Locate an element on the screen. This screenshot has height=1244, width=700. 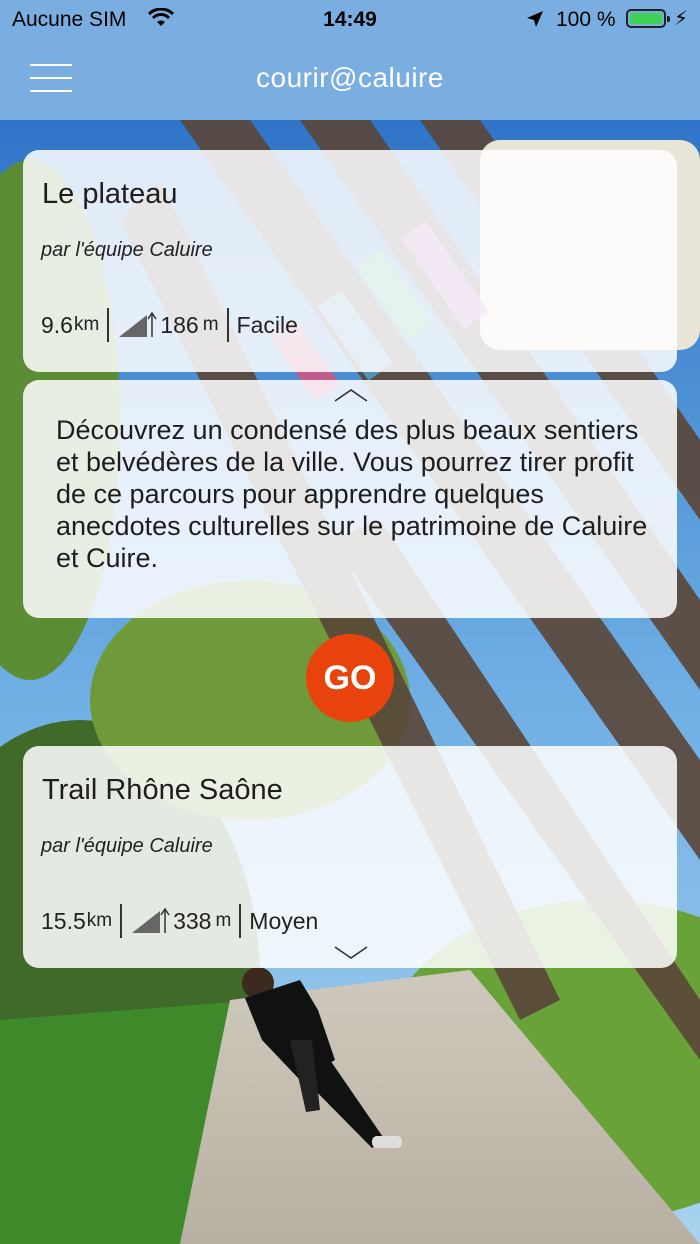
chevron-down-icon is located at coordinates (351, 953).